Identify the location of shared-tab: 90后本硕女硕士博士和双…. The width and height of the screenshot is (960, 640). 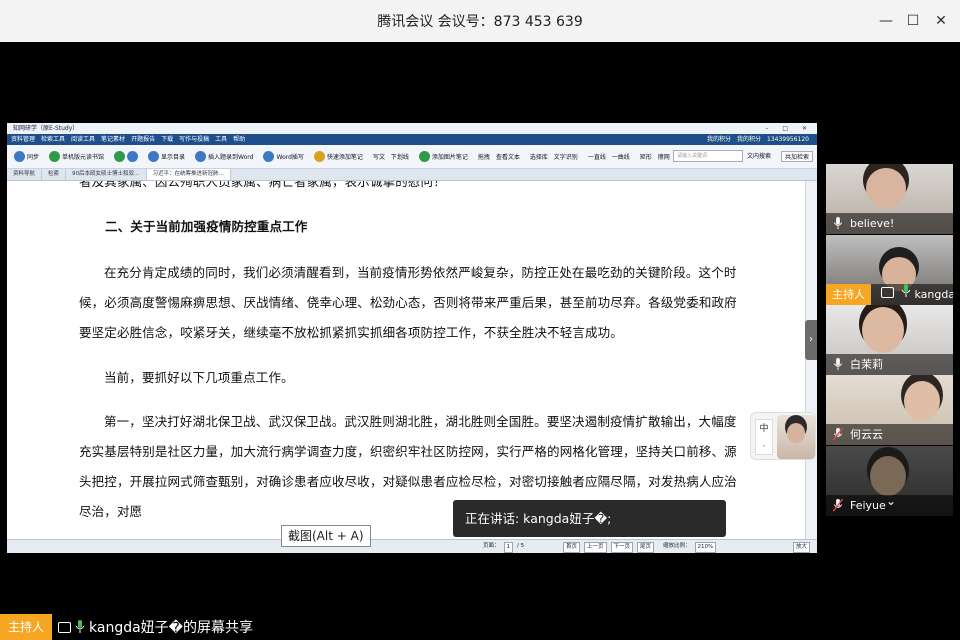
(106, 174).